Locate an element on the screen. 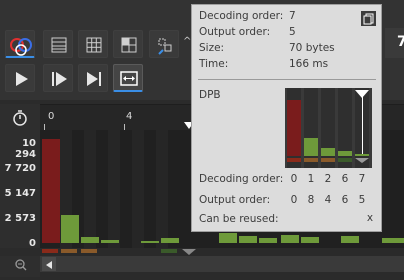  size-value: 70 bytes is located at coordinates (312, 48).